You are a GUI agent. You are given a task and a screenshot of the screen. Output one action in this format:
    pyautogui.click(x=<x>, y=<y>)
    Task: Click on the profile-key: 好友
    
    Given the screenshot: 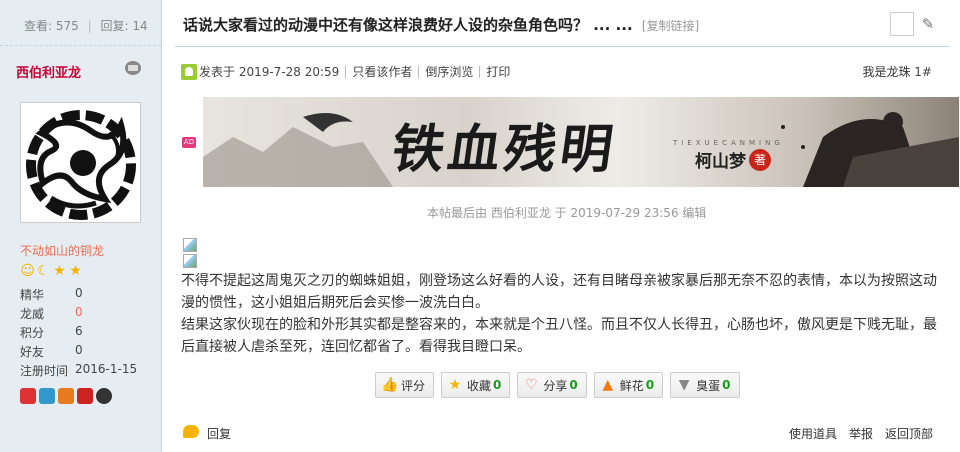 What is the action you would take?
    pyautogui.click(x=32, y=352)
    